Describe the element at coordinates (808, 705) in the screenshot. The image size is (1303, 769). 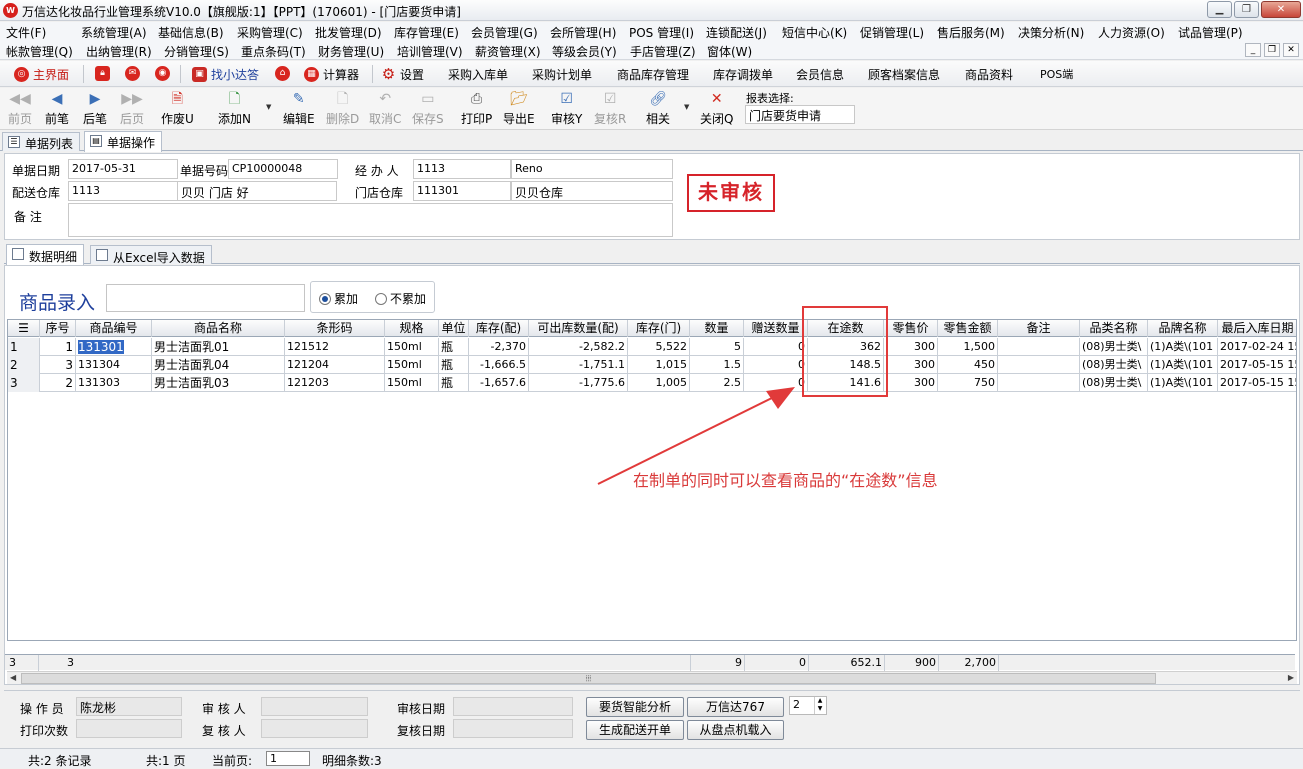
I see `quantity-stepper: 2 ▲ ▼` at that location.